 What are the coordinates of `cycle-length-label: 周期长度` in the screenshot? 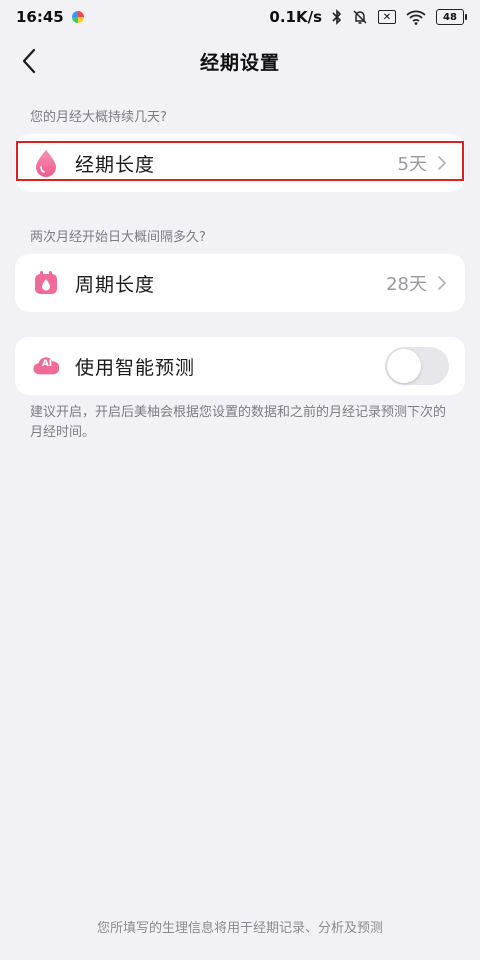 It's located at (115, 284).